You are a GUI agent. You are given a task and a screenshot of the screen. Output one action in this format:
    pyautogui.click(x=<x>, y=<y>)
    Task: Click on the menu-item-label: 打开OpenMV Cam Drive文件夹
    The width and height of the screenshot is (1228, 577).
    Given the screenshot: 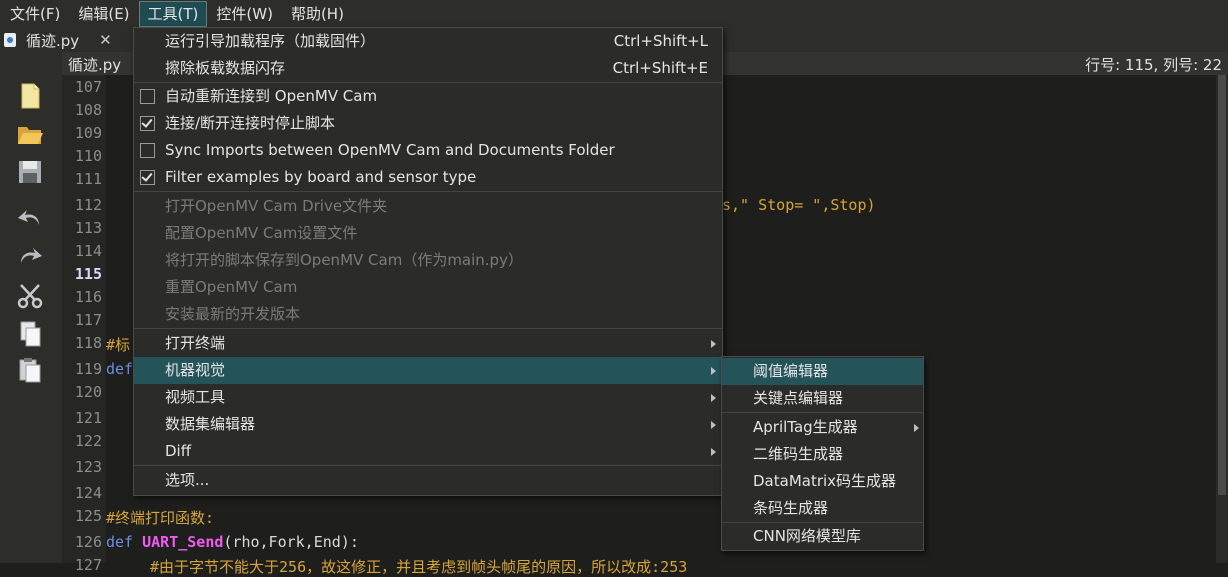 What is the action you would take?
    pyautogui.click(x=276, y=206)
    